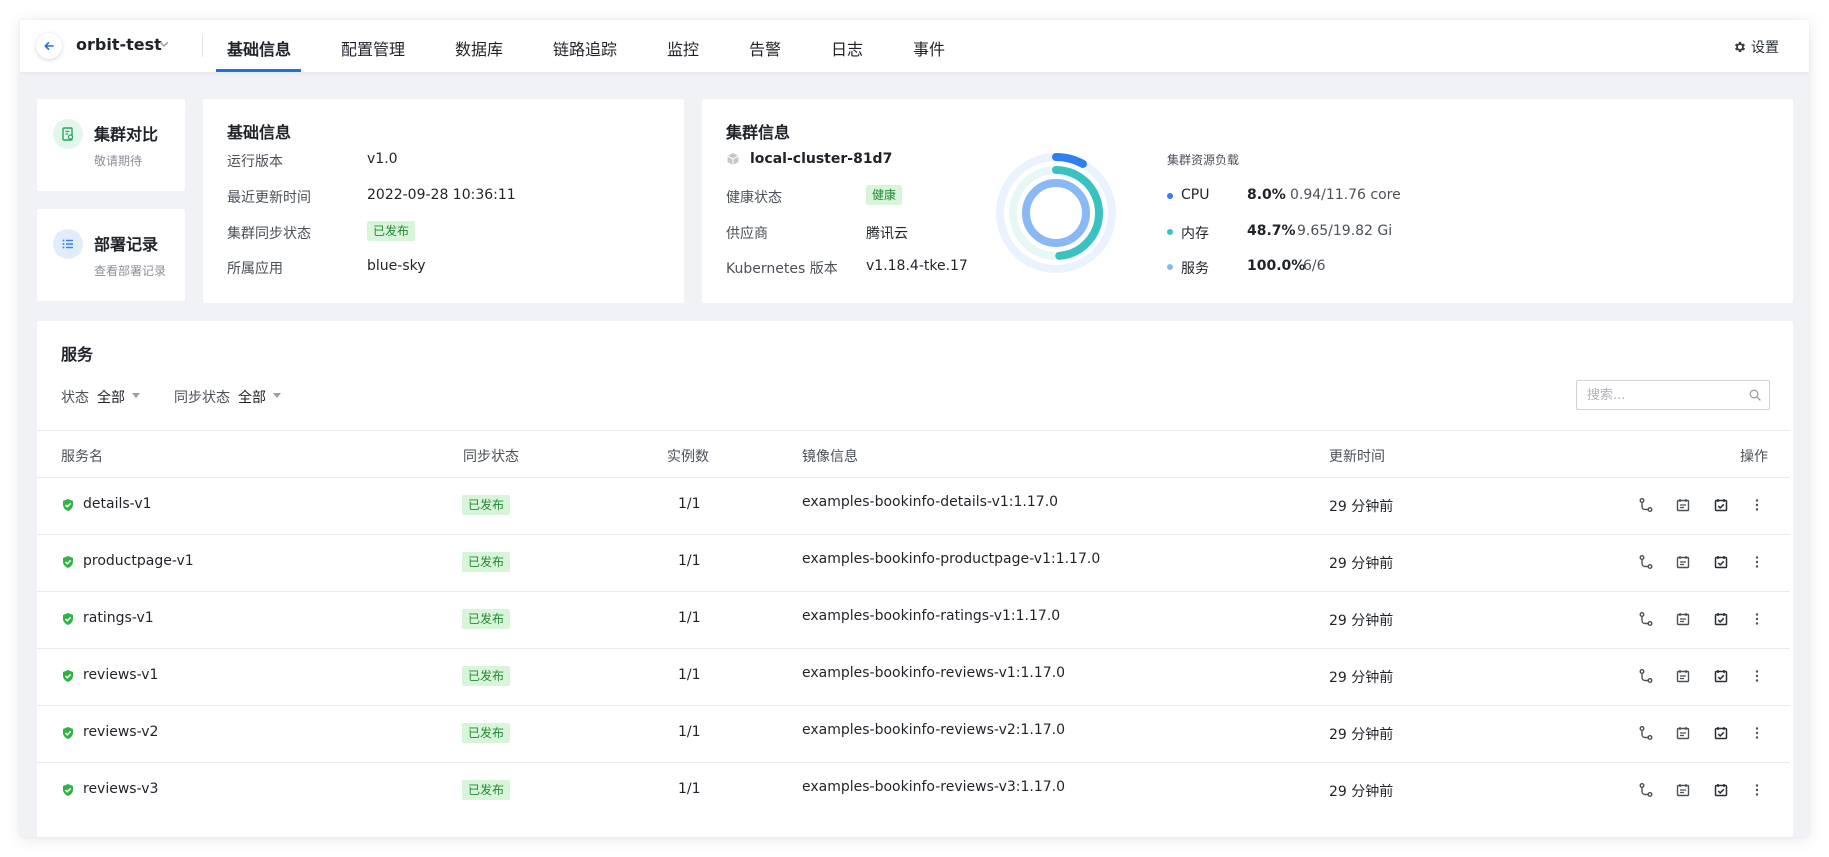  What do you see at coordinates (269, 234) in the screenshot?
I see `sync-status-label: 集群同步状态` at bounding box center [269, 234].